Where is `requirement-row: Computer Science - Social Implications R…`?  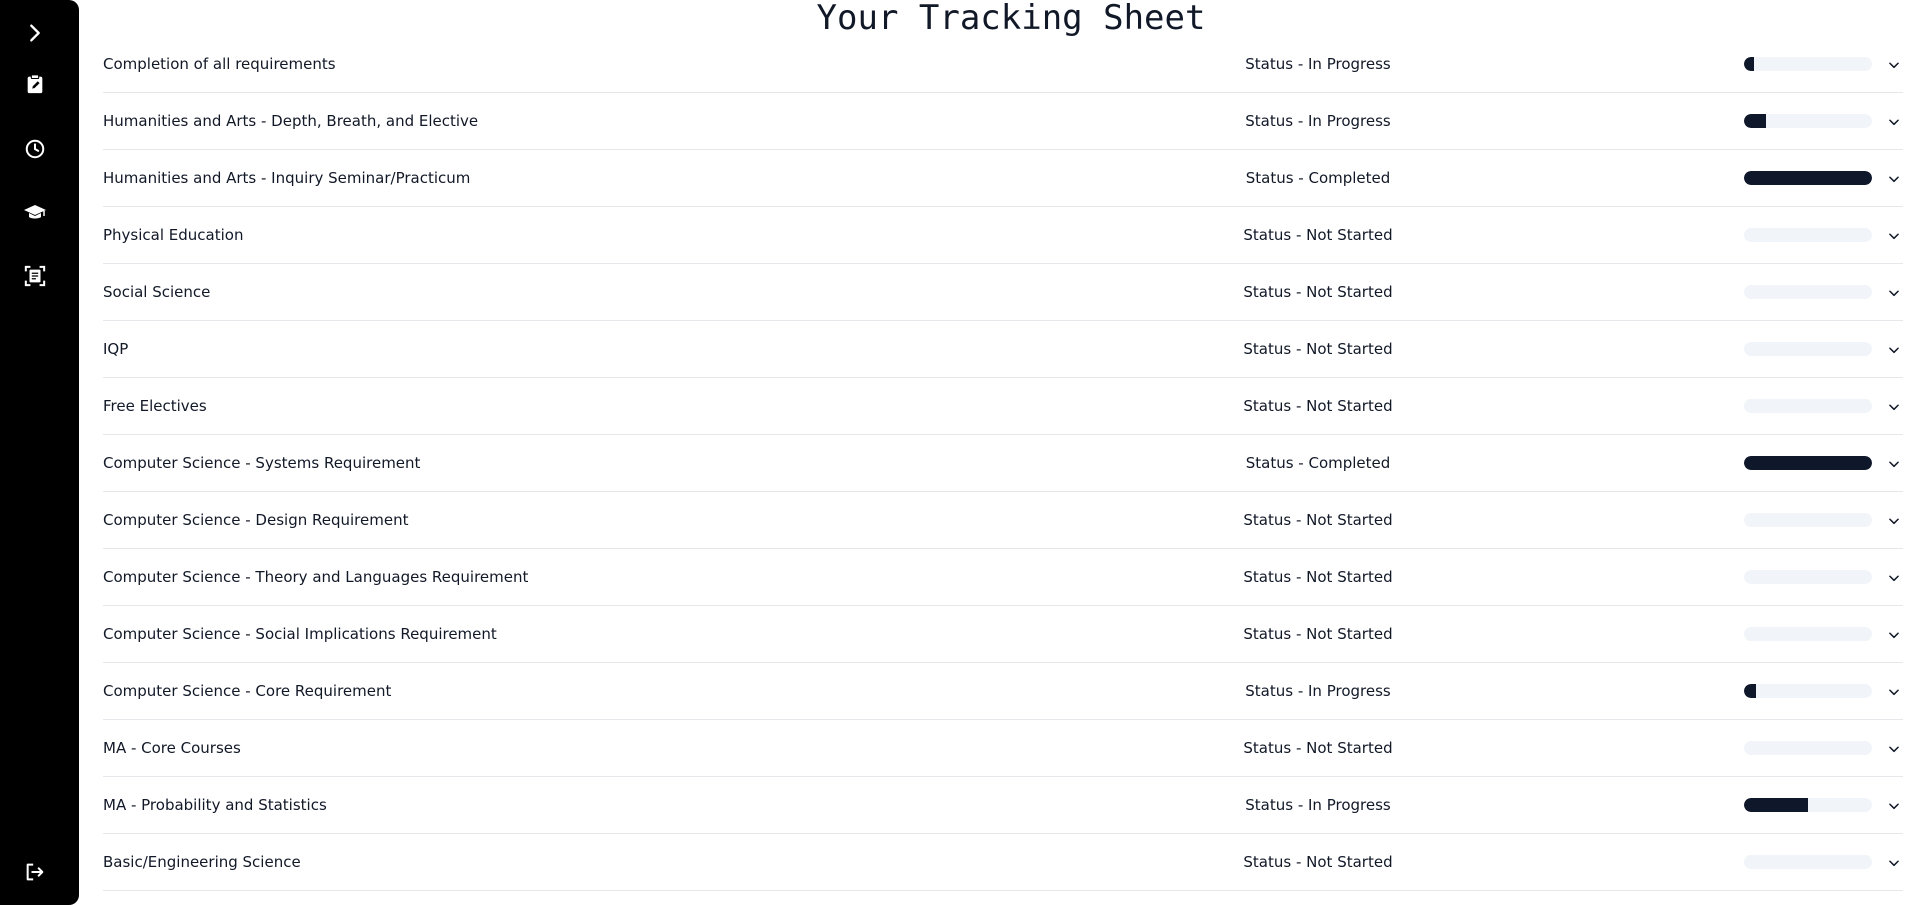
requirement-row: Computer Science - Social Implications R… is located at coordinates (1003, 634).